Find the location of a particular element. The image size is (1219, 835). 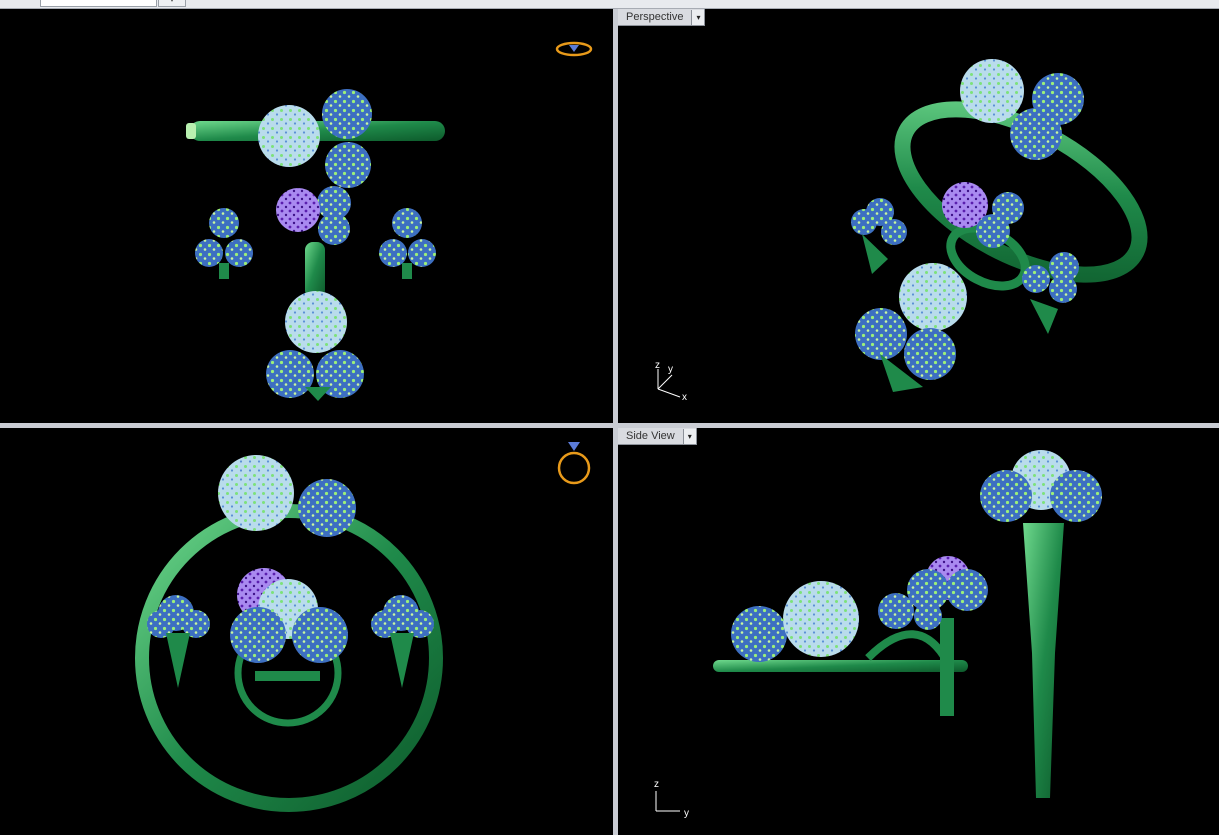

axis-indicator: z y x is located at coordinates (671, 381).